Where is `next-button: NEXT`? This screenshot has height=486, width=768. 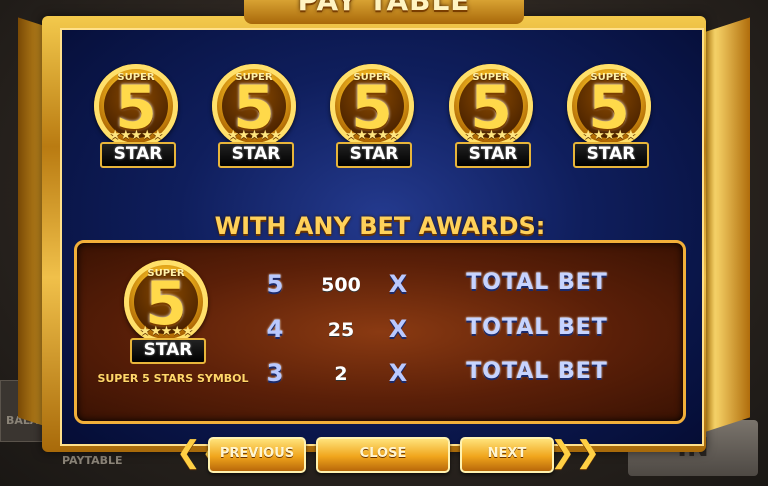
next-button: NEXT is located at coordinates (507, 455).